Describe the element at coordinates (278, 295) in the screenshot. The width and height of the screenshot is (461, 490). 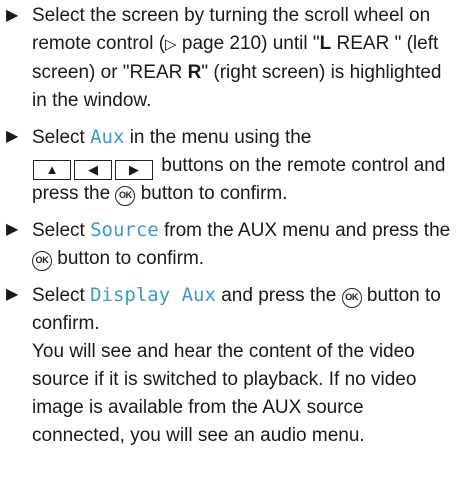
I see `step-text: and press the` at that location.